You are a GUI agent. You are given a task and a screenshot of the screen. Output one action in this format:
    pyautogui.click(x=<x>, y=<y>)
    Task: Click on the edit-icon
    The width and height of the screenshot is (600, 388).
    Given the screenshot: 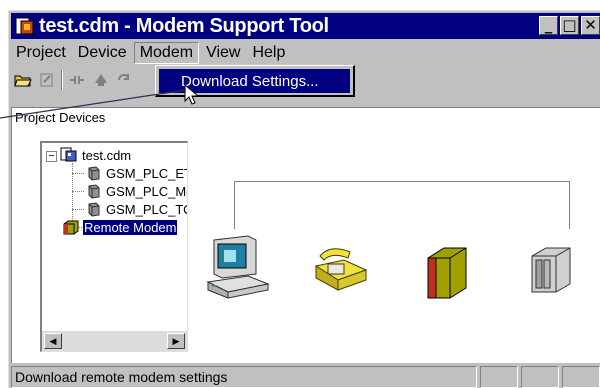 What is the action you would take?
    pyautogui.click(x=47, y=80)
    